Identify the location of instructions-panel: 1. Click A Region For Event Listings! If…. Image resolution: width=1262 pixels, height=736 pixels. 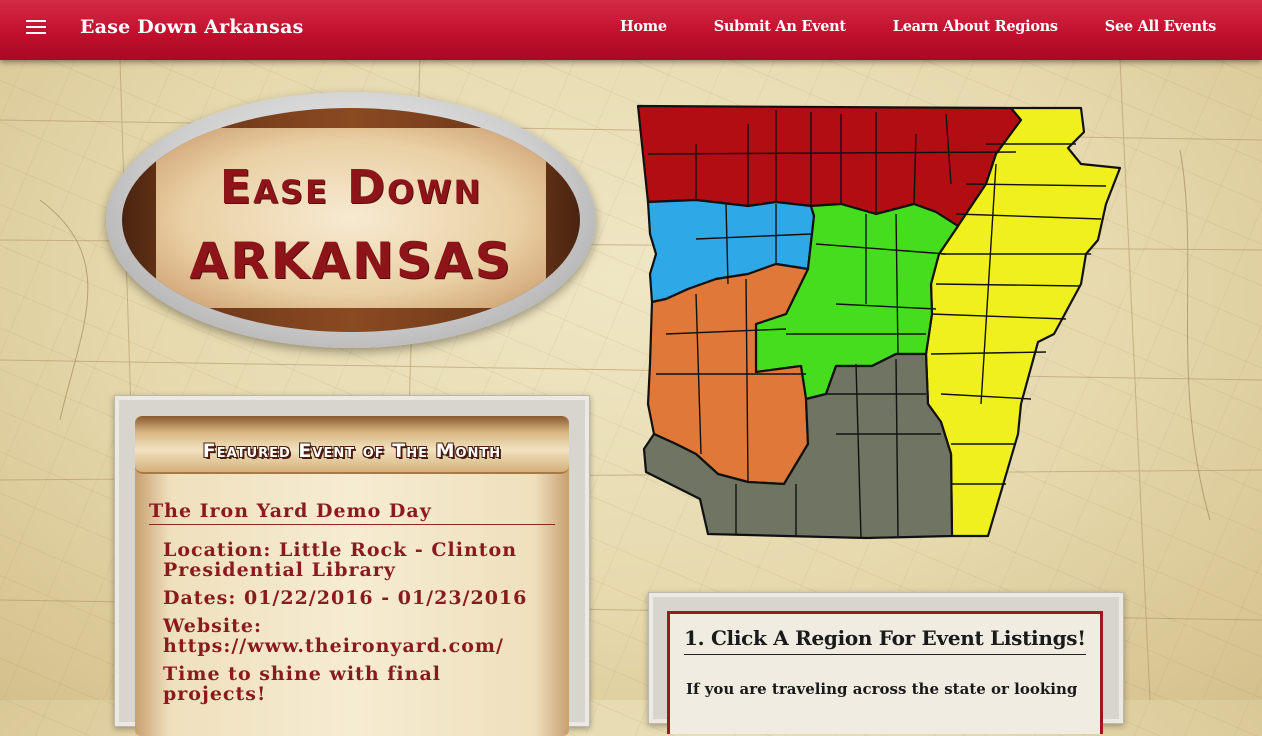
(885, 672).